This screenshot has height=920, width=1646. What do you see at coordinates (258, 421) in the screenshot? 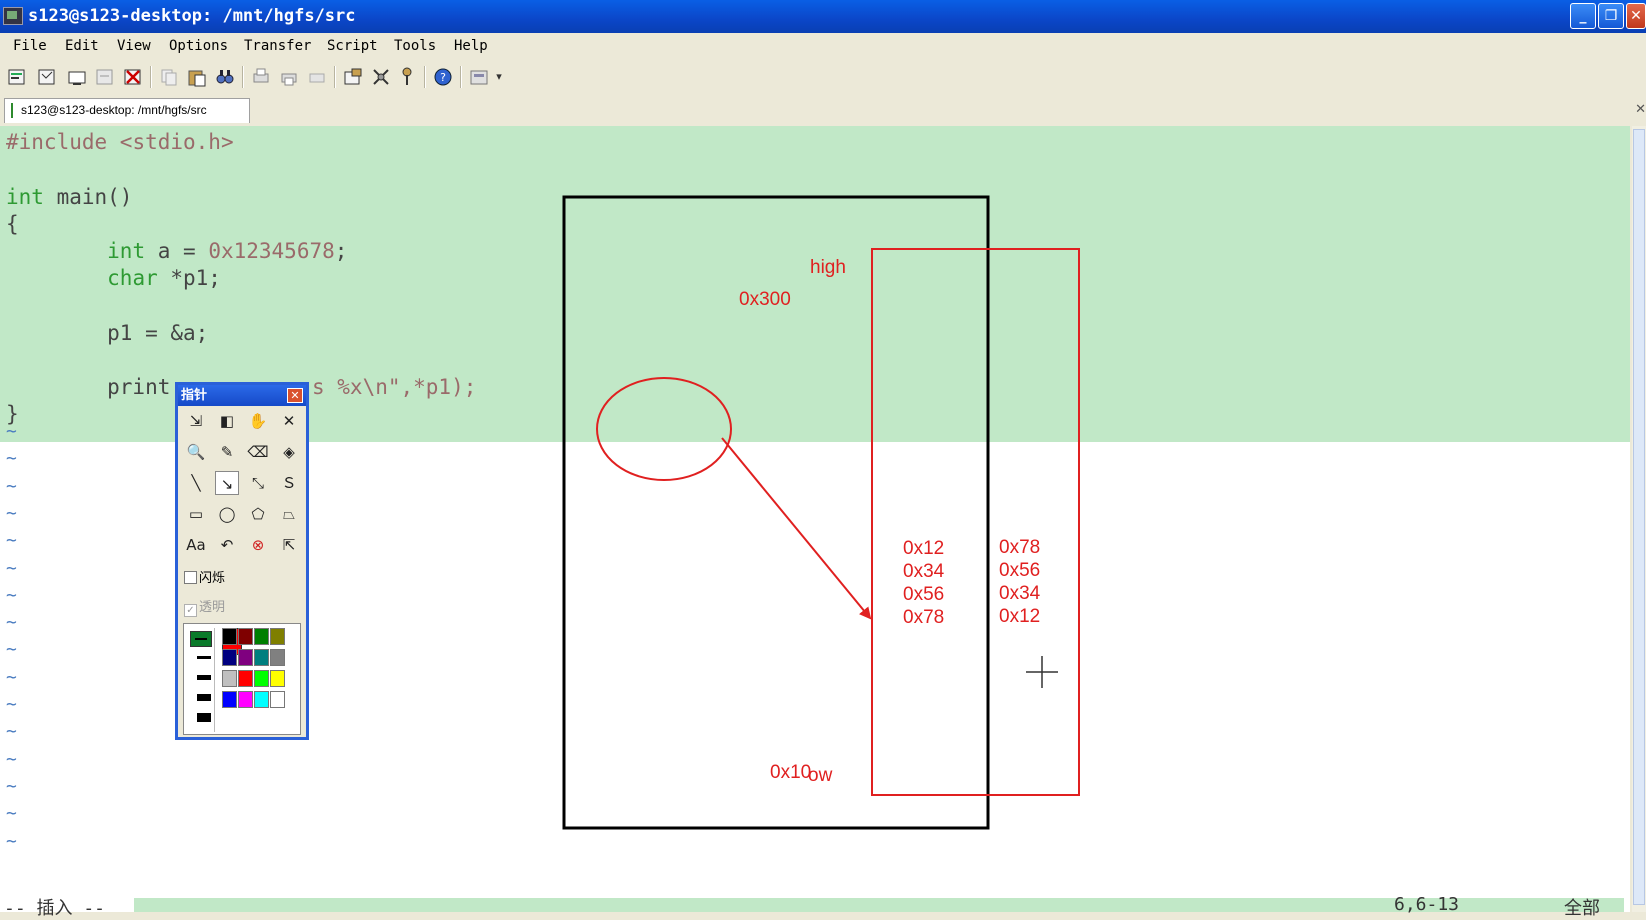
I see `hand-icon: ✋` at bounding box center [258, 421].